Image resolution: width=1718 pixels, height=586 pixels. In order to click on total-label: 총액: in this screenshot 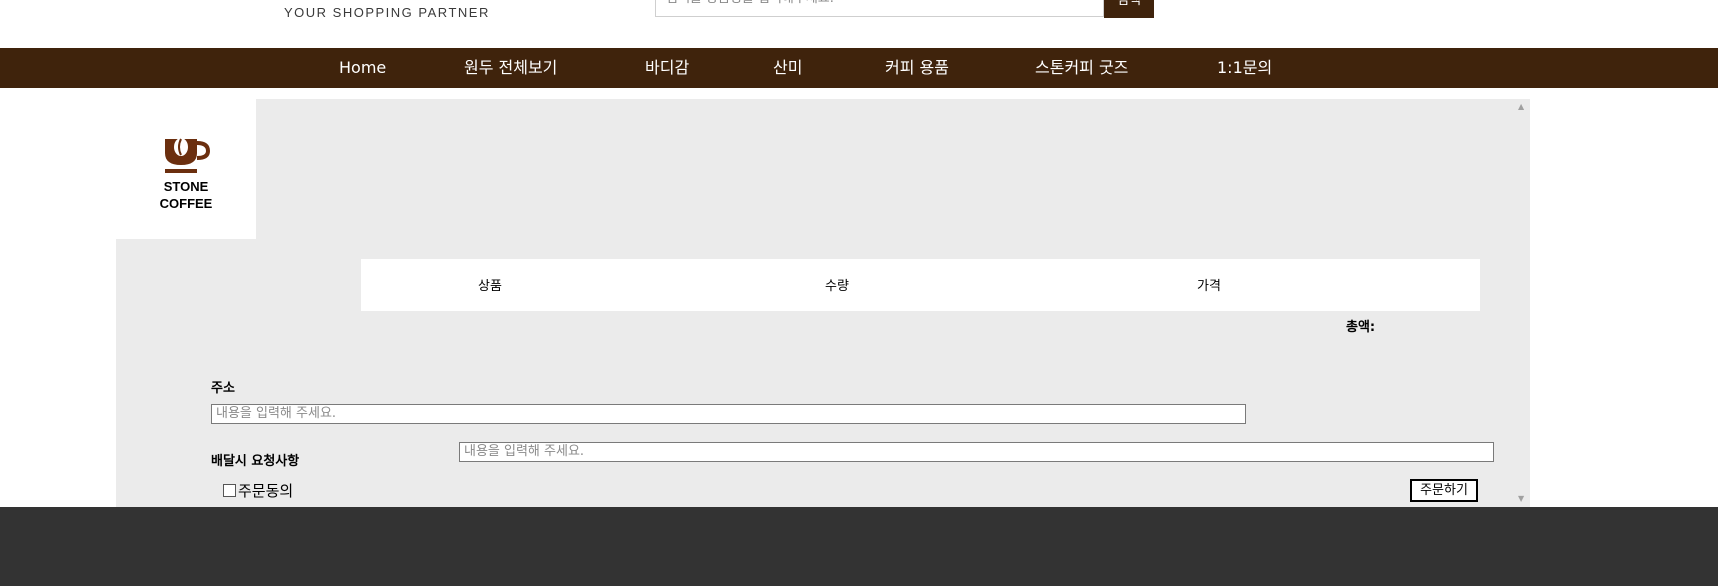, I will do `click(1361, 327)`.